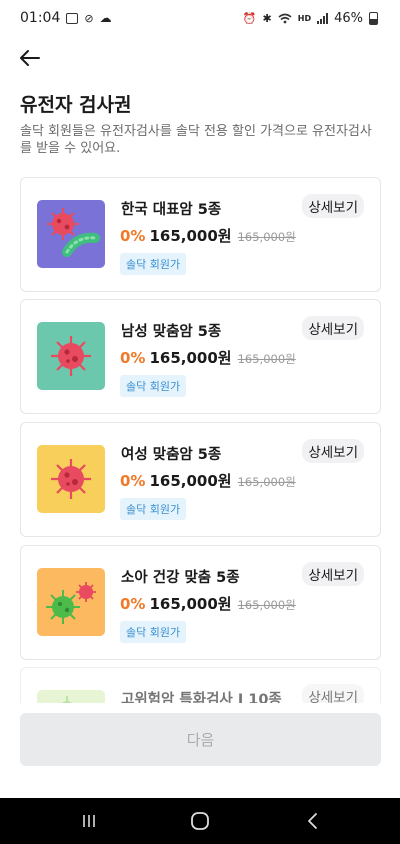  Describe the element at coordinates (200, 18) in the screenshot. I see `status-bar: 01:04 ⊘ ☁ ⏰ ✱ HD 46%` at that location.